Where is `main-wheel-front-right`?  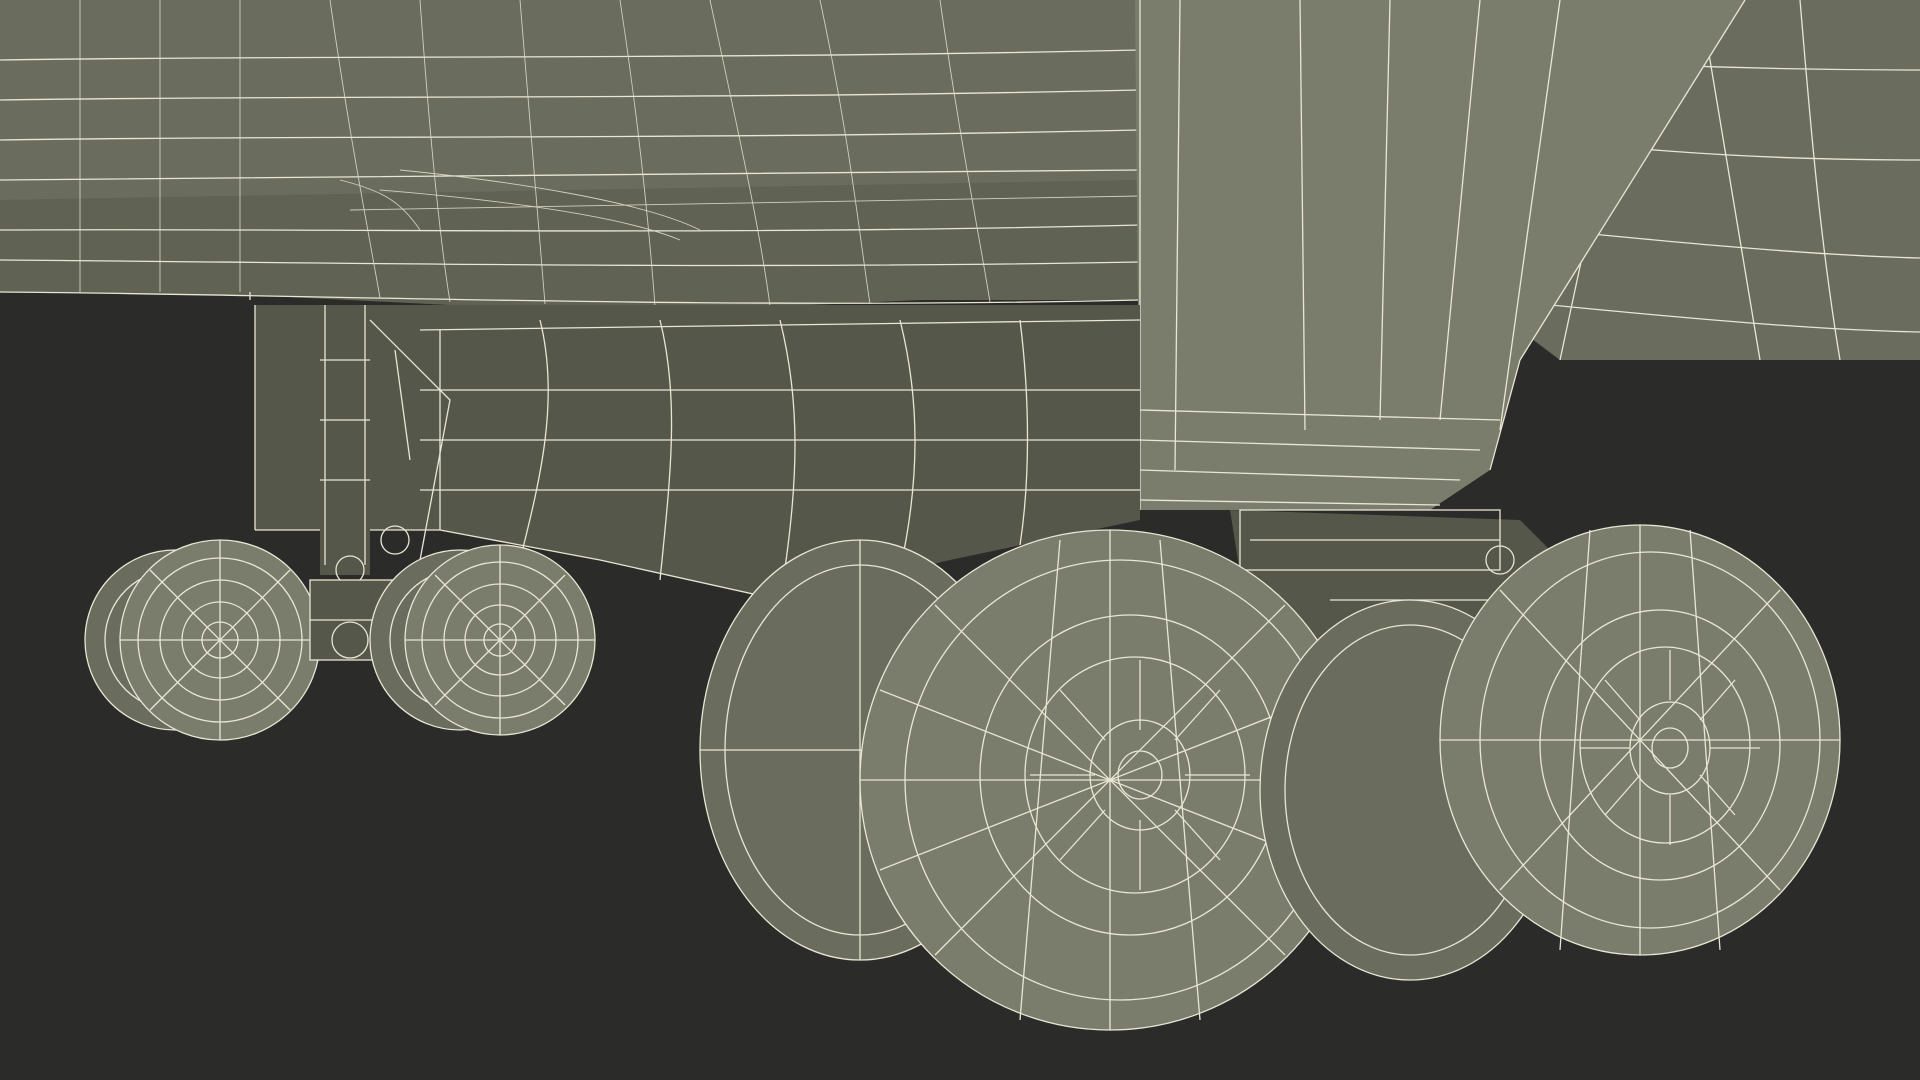
main-wheel-front-right is located at coordinates (1640, 740).